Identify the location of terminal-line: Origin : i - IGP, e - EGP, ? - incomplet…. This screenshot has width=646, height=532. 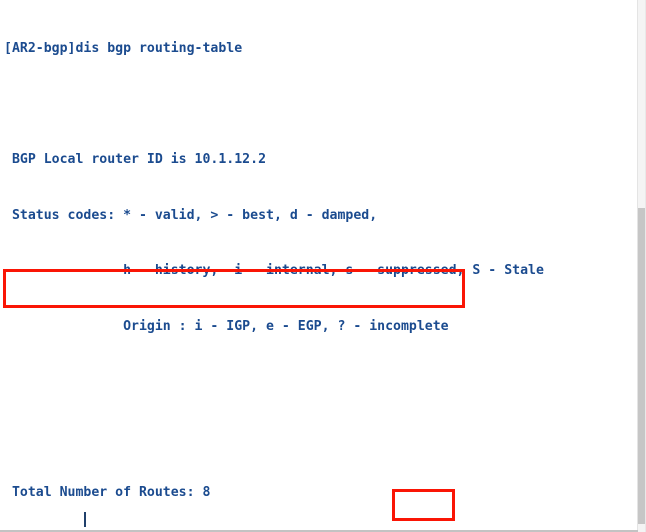
(226, 326).